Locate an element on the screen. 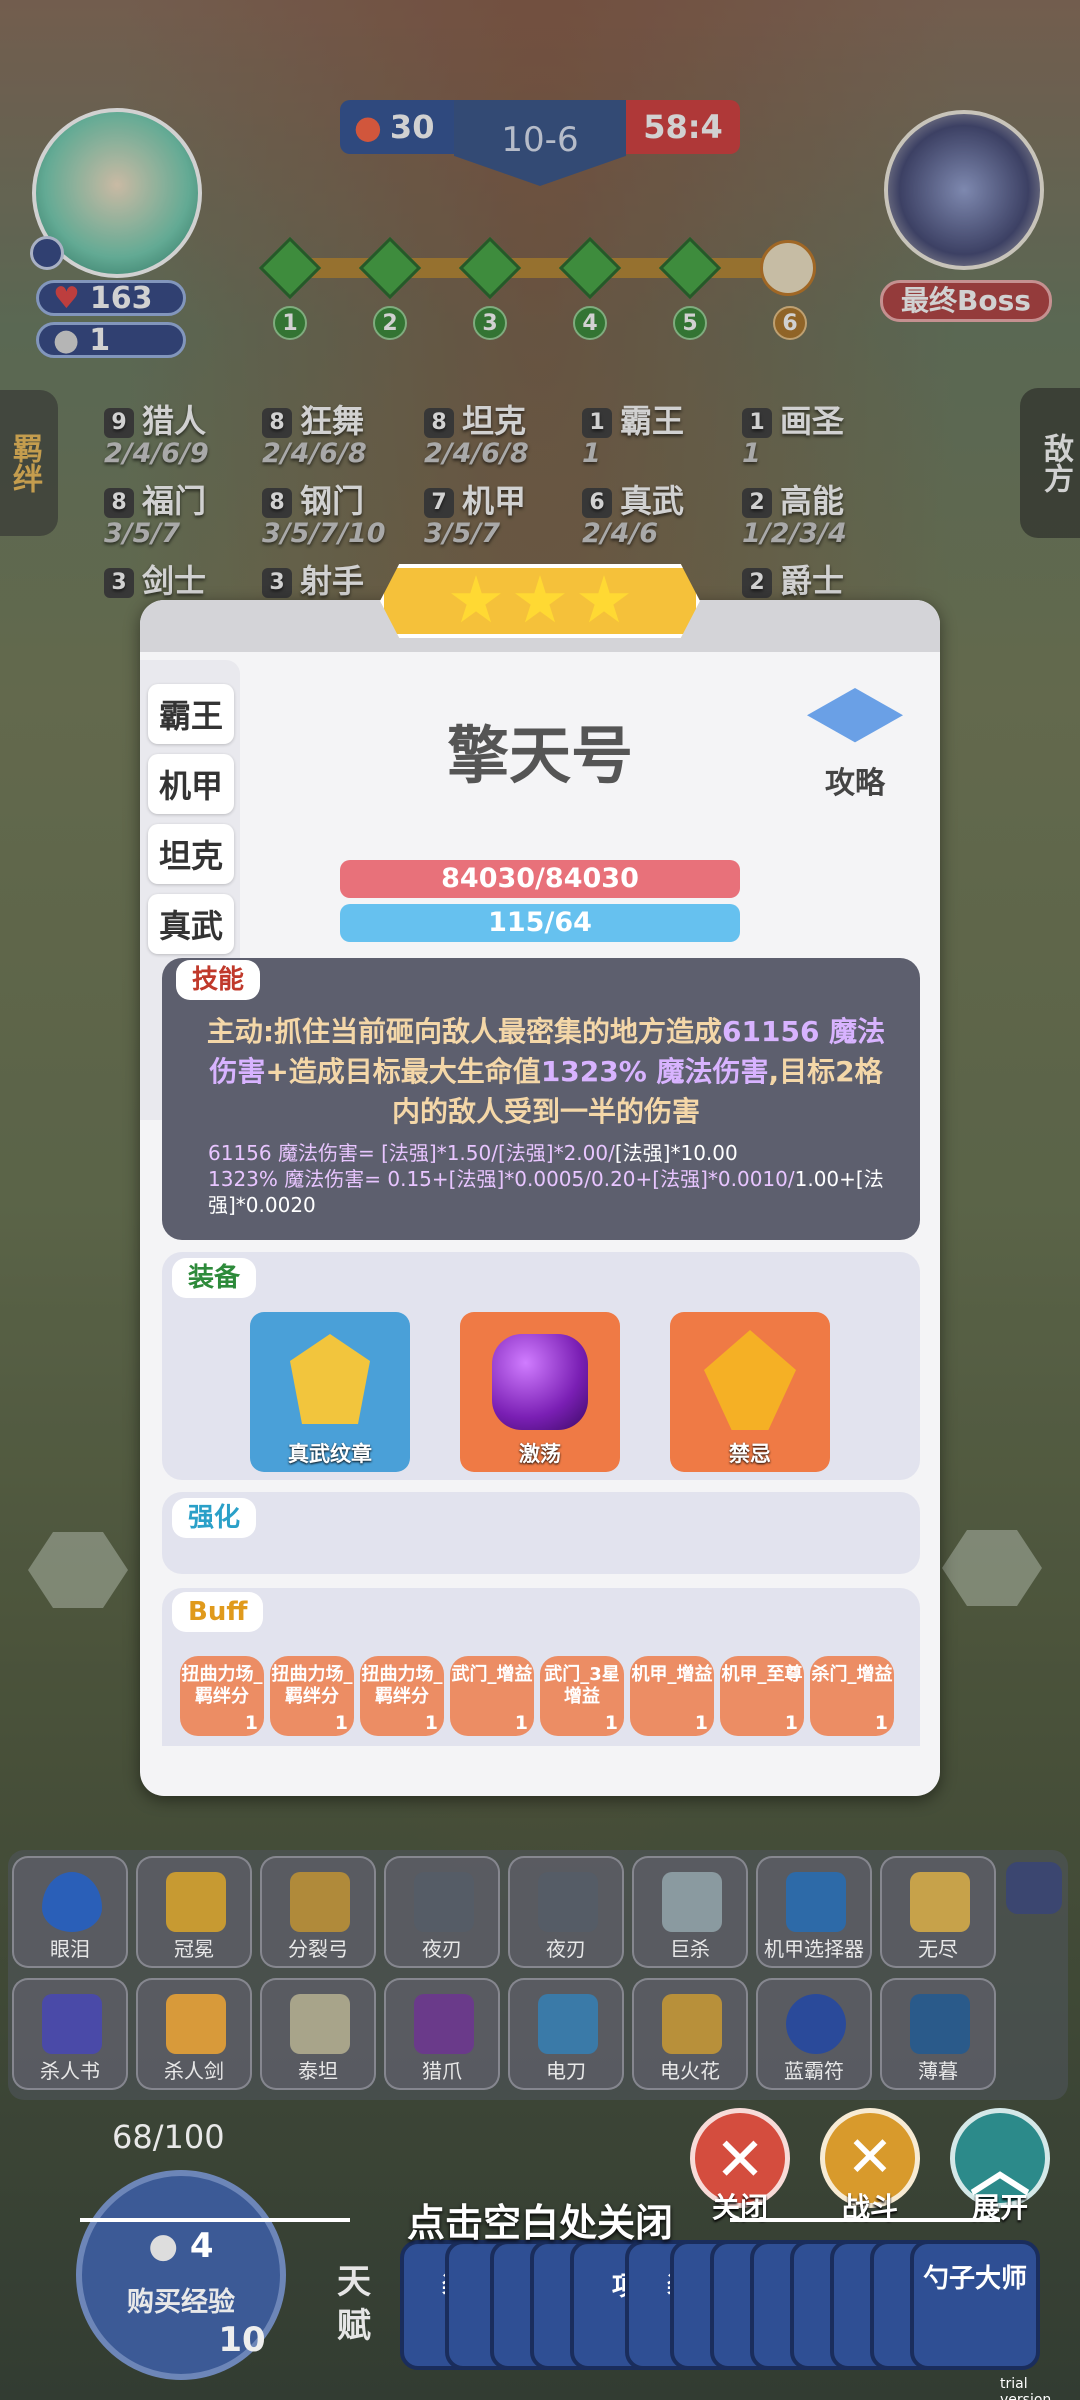  inventory-item: 眼泪 is located at coordinates (70, 1912).